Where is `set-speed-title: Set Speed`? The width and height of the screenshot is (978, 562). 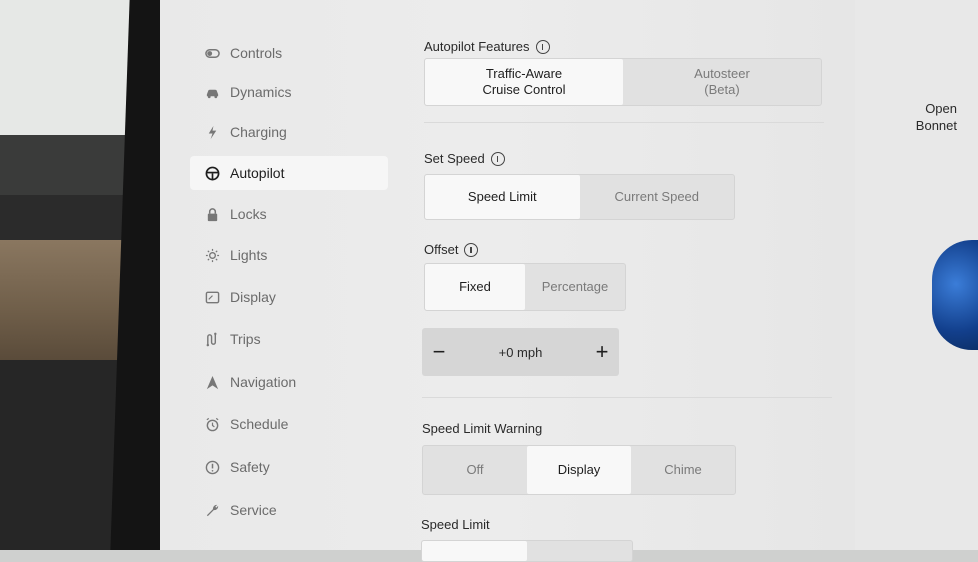
set-speed-title: Set Speed is located at coordinates (454, 158).